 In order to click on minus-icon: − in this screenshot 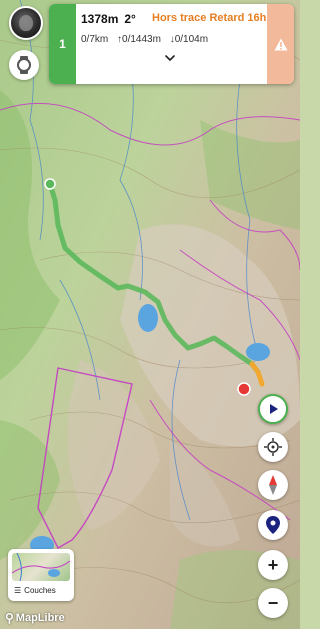, I will do `click(273, 603)`.